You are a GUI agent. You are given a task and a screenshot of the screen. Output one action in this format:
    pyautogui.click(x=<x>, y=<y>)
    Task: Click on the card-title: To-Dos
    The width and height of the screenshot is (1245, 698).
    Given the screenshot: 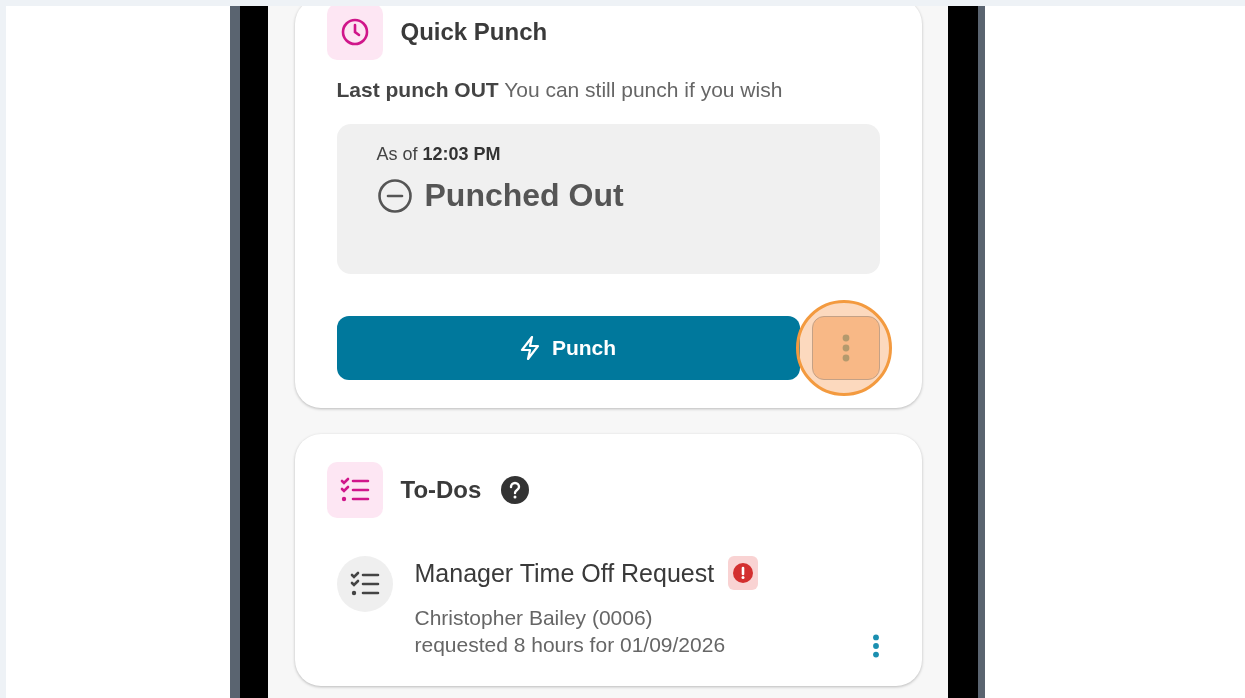 What is the action you would take?
    pyautogui.click(x=441, y=490)
    